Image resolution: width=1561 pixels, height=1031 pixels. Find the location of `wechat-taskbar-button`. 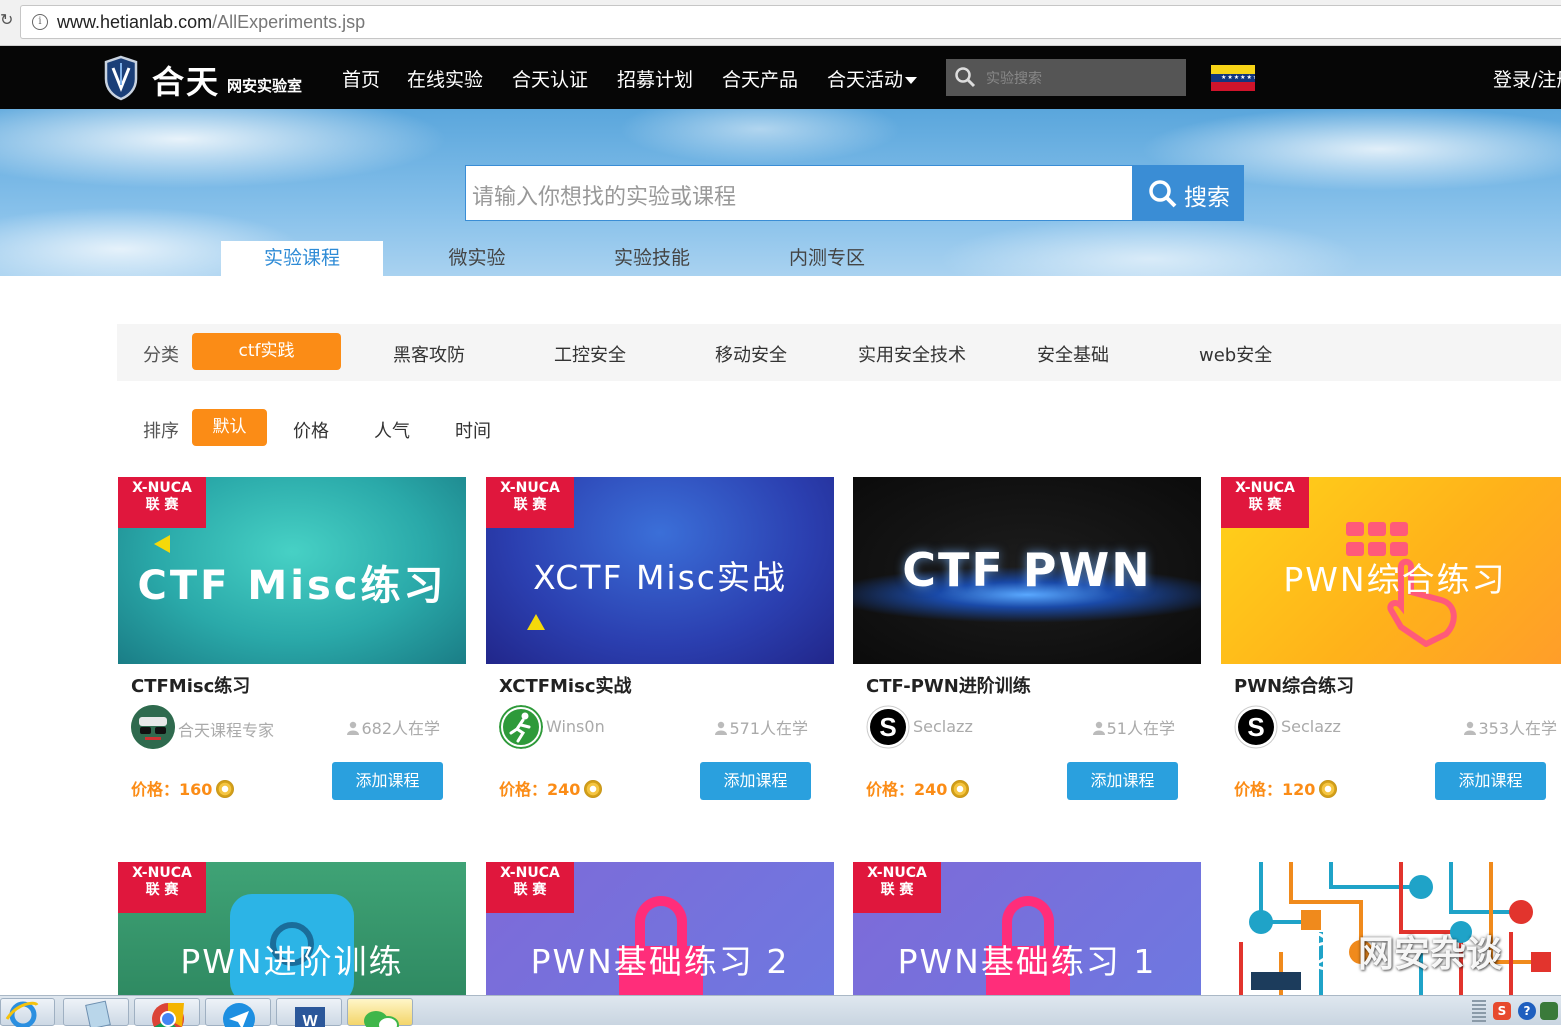

wechat-taskbar-button is located at coordinates (380, 1014).